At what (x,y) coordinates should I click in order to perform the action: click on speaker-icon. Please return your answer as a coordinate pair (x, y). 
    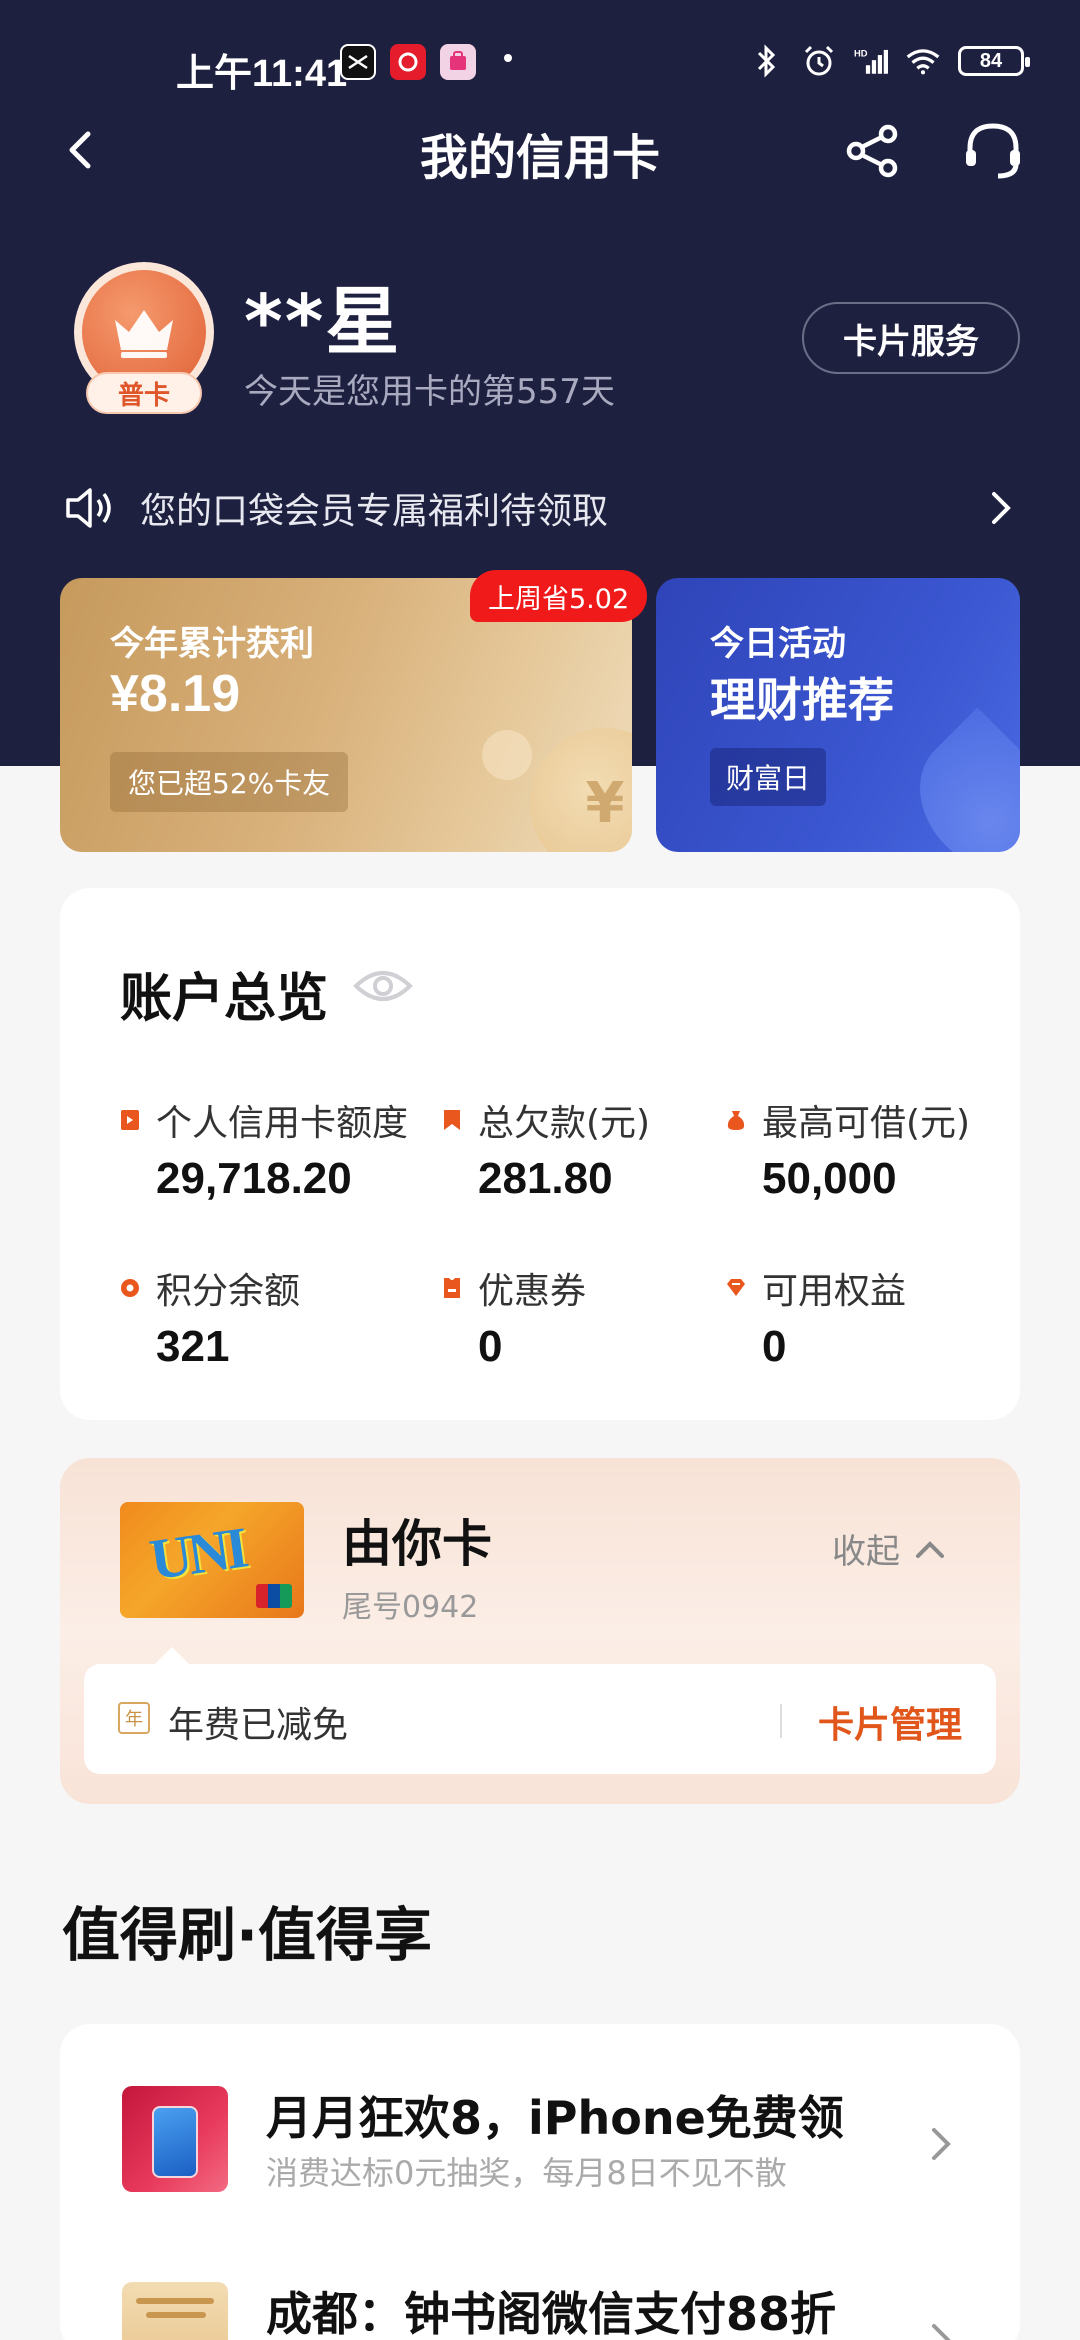
    Looking at the image, I should click on (88, 508).